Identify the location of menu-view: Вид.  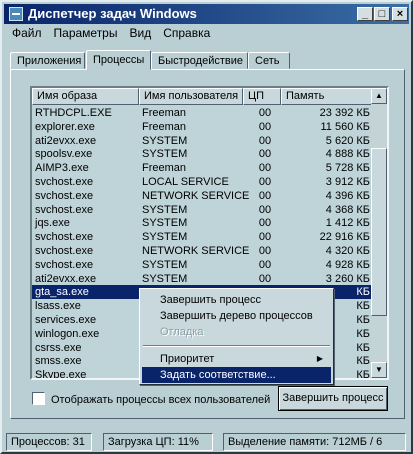
(140, 33).